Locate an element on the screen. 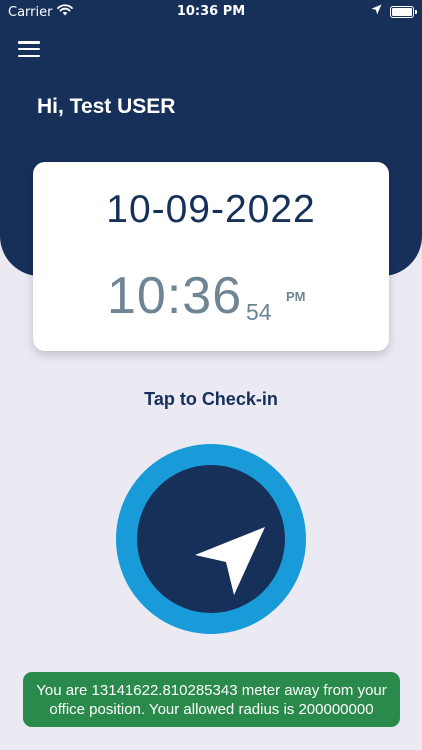  current-time: 10:36 is located at coordinates (175, 296).